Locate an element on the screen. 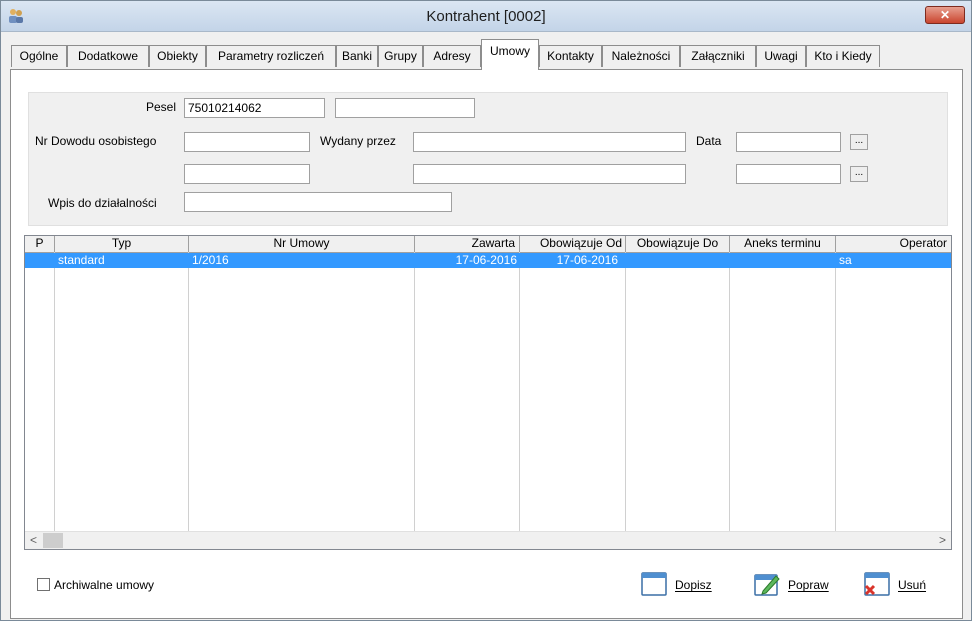 This screenshot has width=972, height=621. horizontal-scrollbar: < > is located at coordinates (488, 540).